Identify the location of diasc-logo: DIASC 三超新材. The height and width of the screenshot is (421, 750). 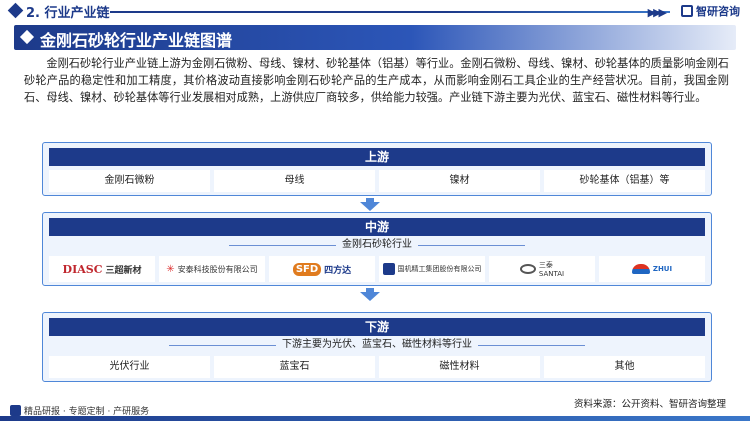
(102, 269).